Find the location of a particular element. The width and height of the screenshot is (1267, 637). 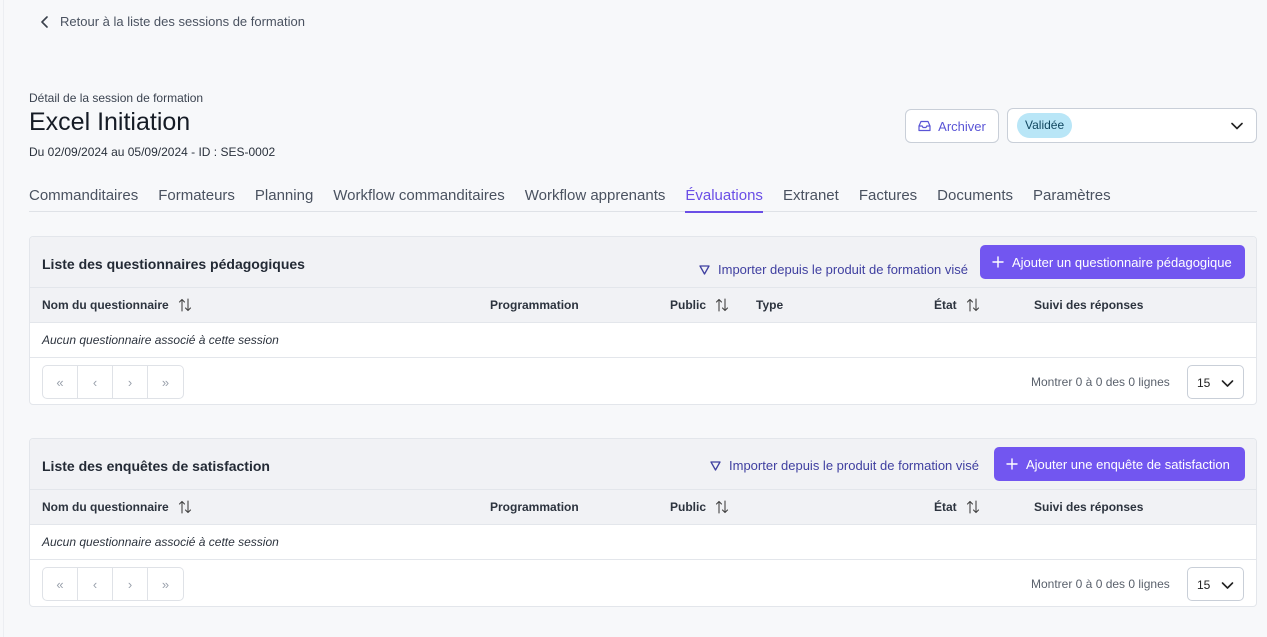

page-title: Excel Initiation is located at coordinates (110, 122).